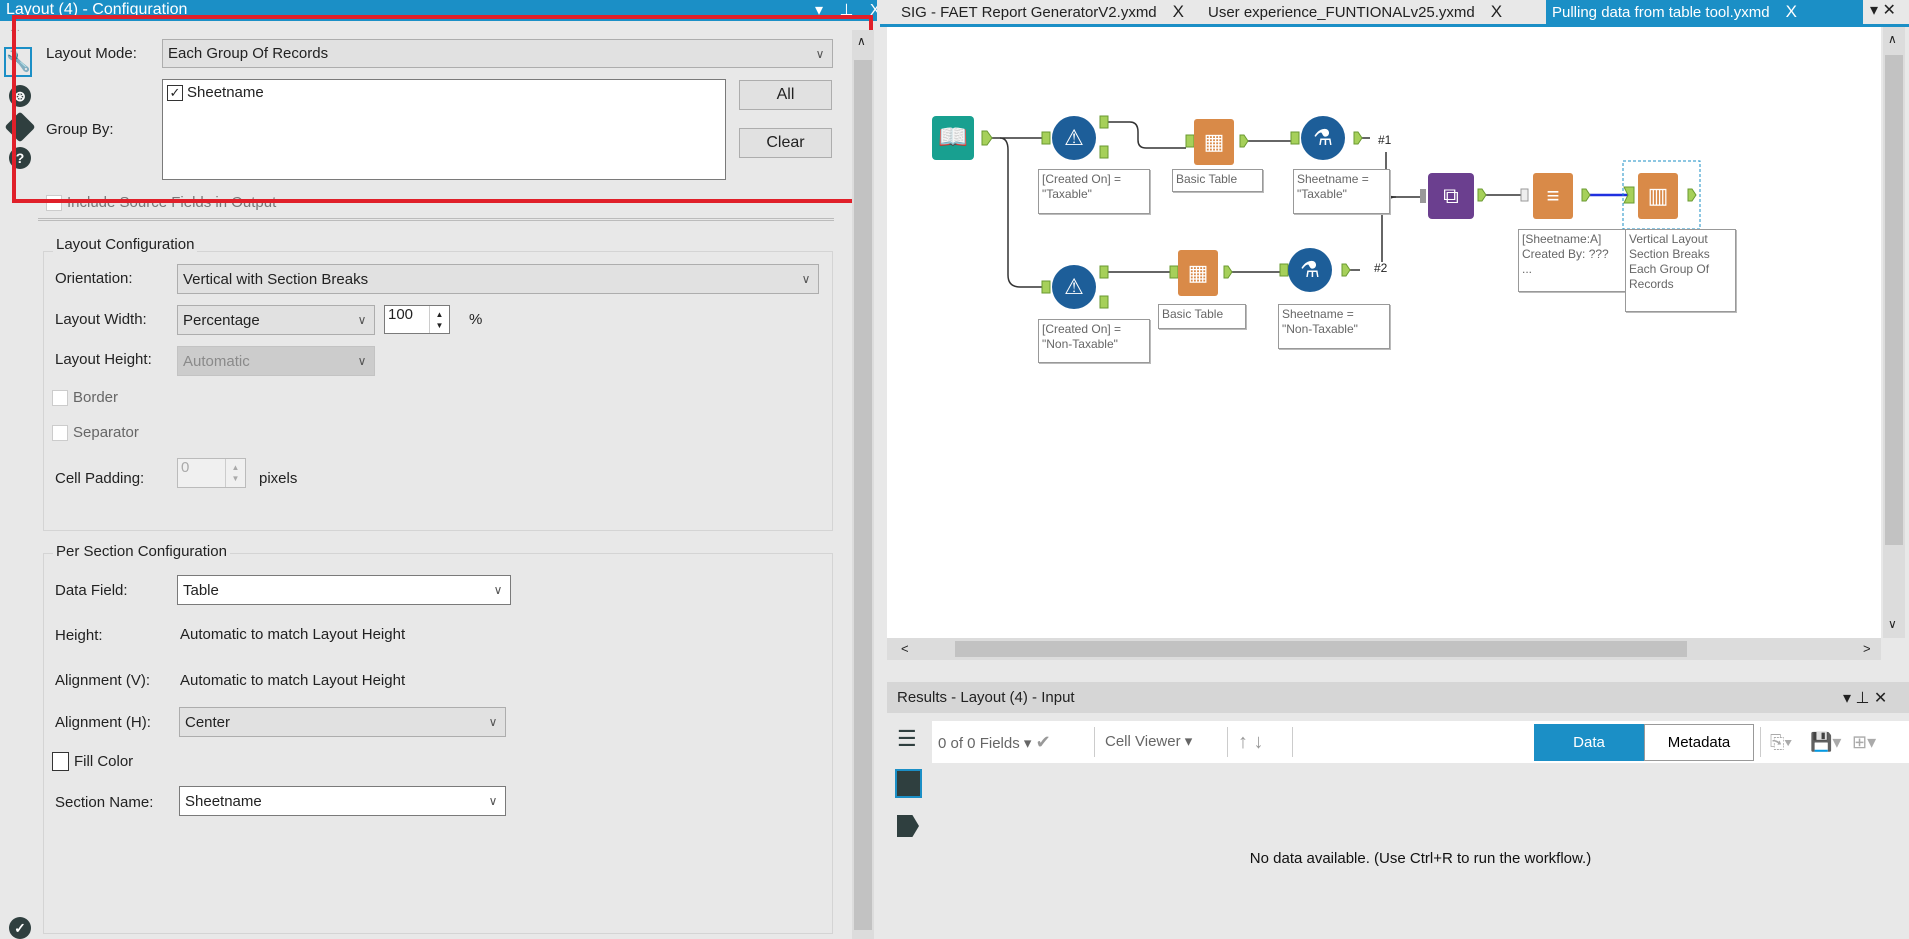 The width and height of the screenshot is (1909, 939). I want to click on canvas-vertical-scrollbar: ∧ ∨, so click(1894, 332).